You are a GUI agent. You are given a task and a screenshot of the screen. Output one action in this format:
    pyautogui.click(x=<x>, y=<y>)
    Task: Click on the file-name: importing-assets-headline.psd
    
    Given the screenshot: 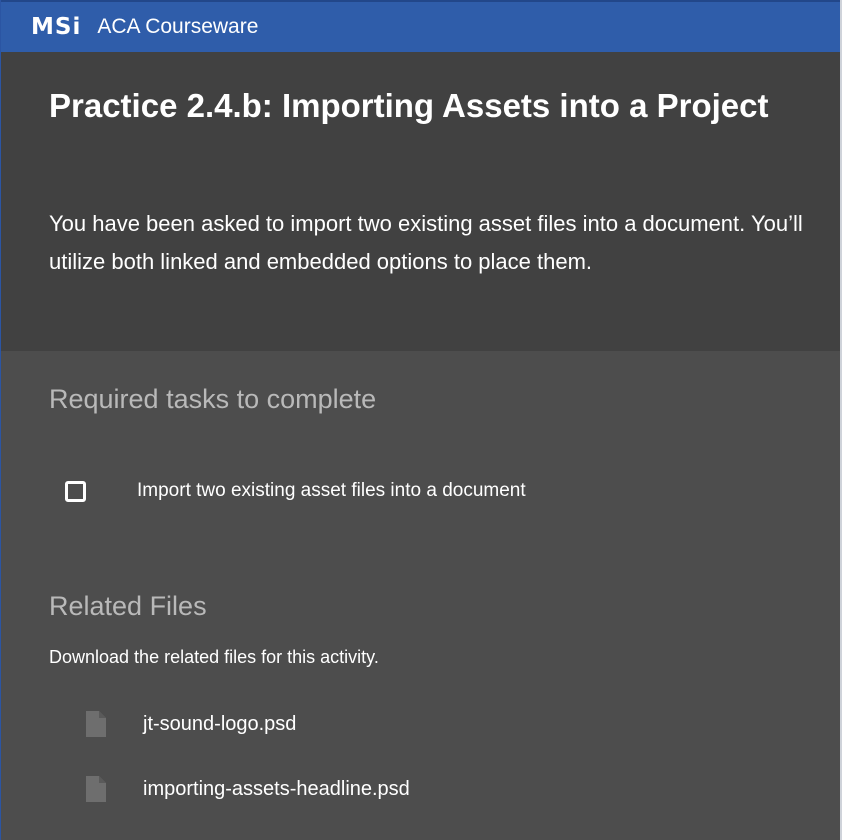 What is the action you would take?
    pyautogui.click(x=276, y=788)
    